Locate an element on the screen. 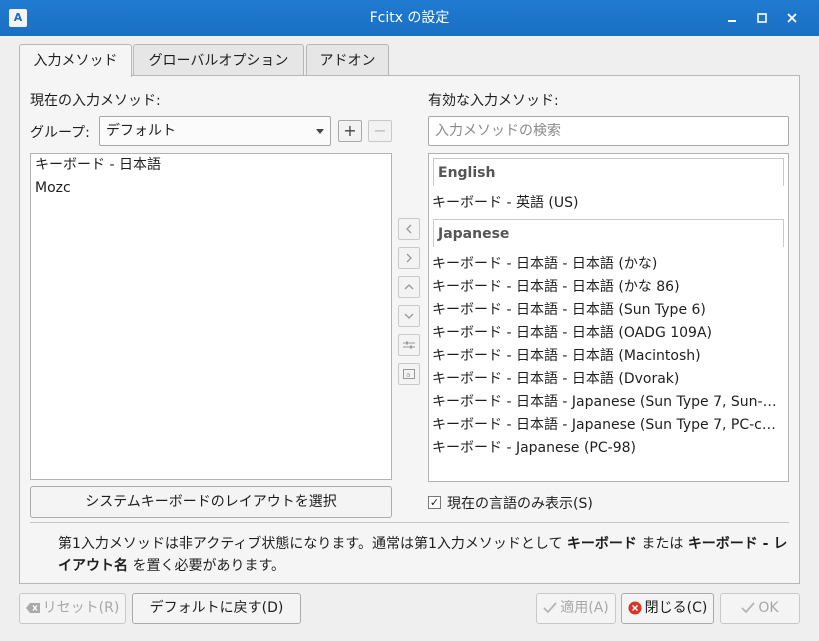  available-im-heading: 有効な入力メソッド: is located at coordinates (493, 101).